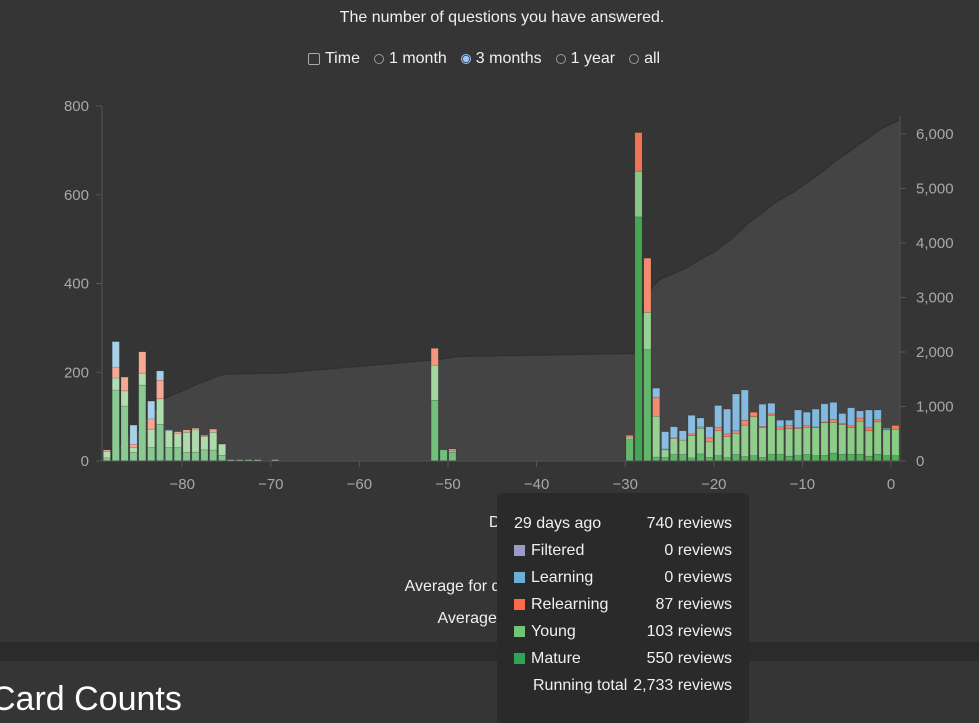 The image size is (979, 723). I want to click on stat-days-studied-label: Days stud, so click(280, 528).